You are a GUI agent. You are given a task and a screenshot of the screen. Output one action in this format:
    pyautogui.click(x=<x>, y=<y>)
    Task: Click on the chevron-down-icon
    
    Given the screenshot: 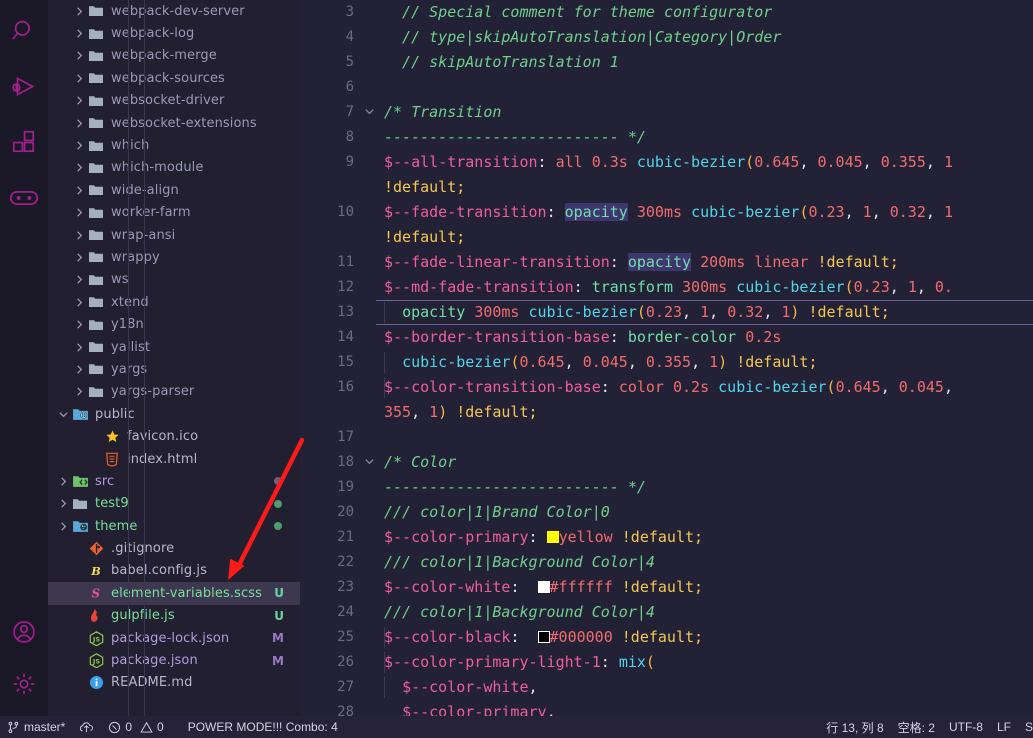 What is the action you would take?
    pyautogui.click(x=63, y=414)
    